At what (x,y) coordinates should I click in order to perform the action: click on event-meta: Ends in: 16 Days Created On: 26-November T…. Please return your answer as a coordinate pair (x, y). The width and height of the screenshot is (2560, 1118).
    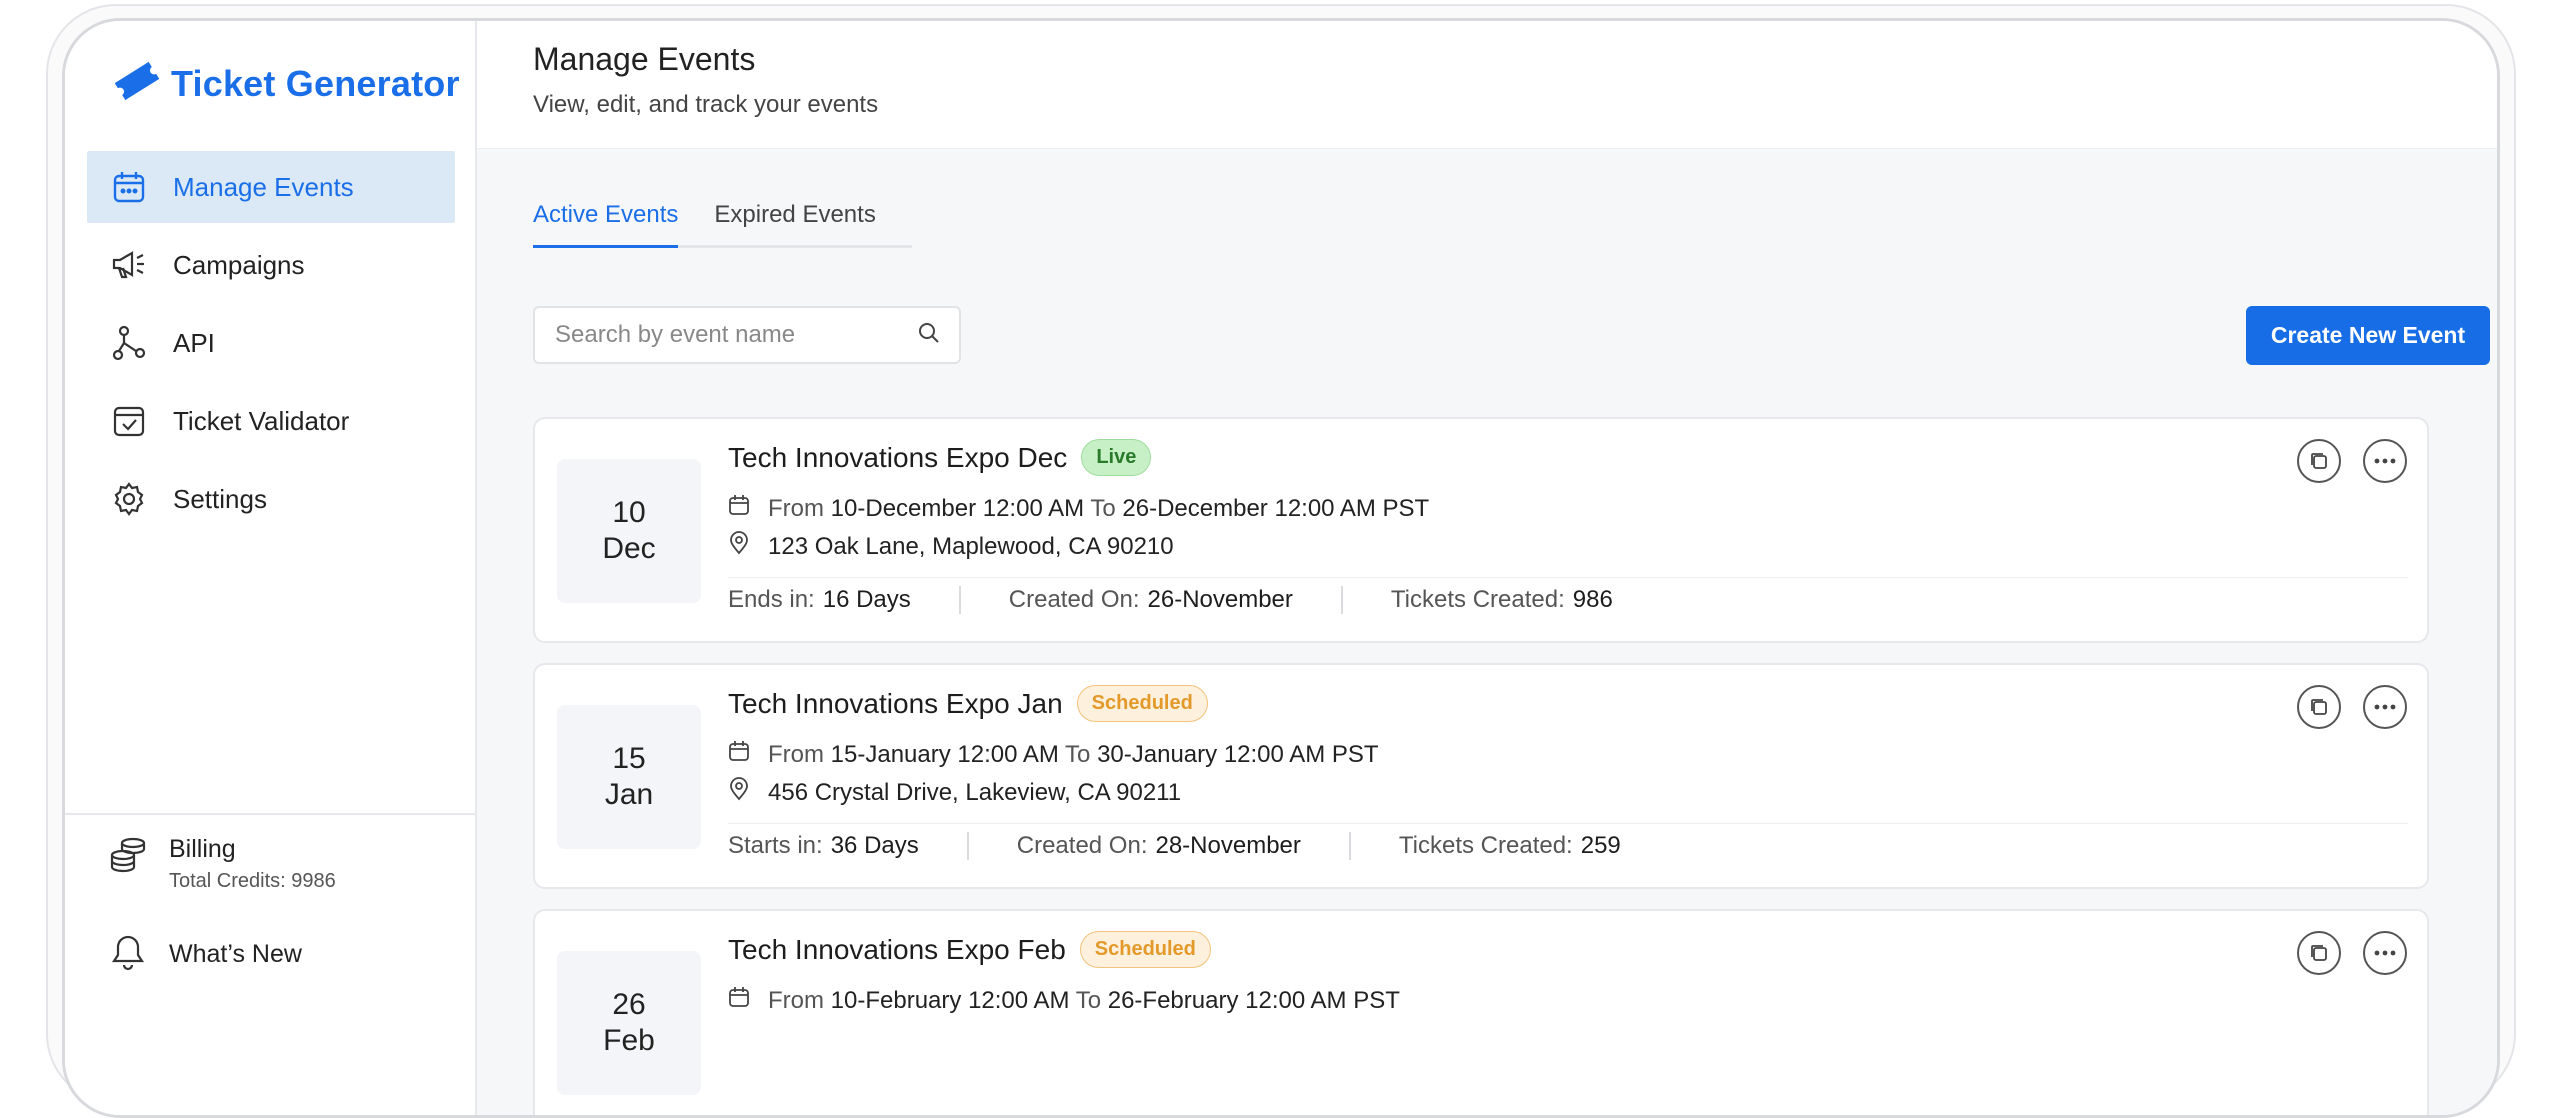
    Looking at the image, I should click on (1568, 595).